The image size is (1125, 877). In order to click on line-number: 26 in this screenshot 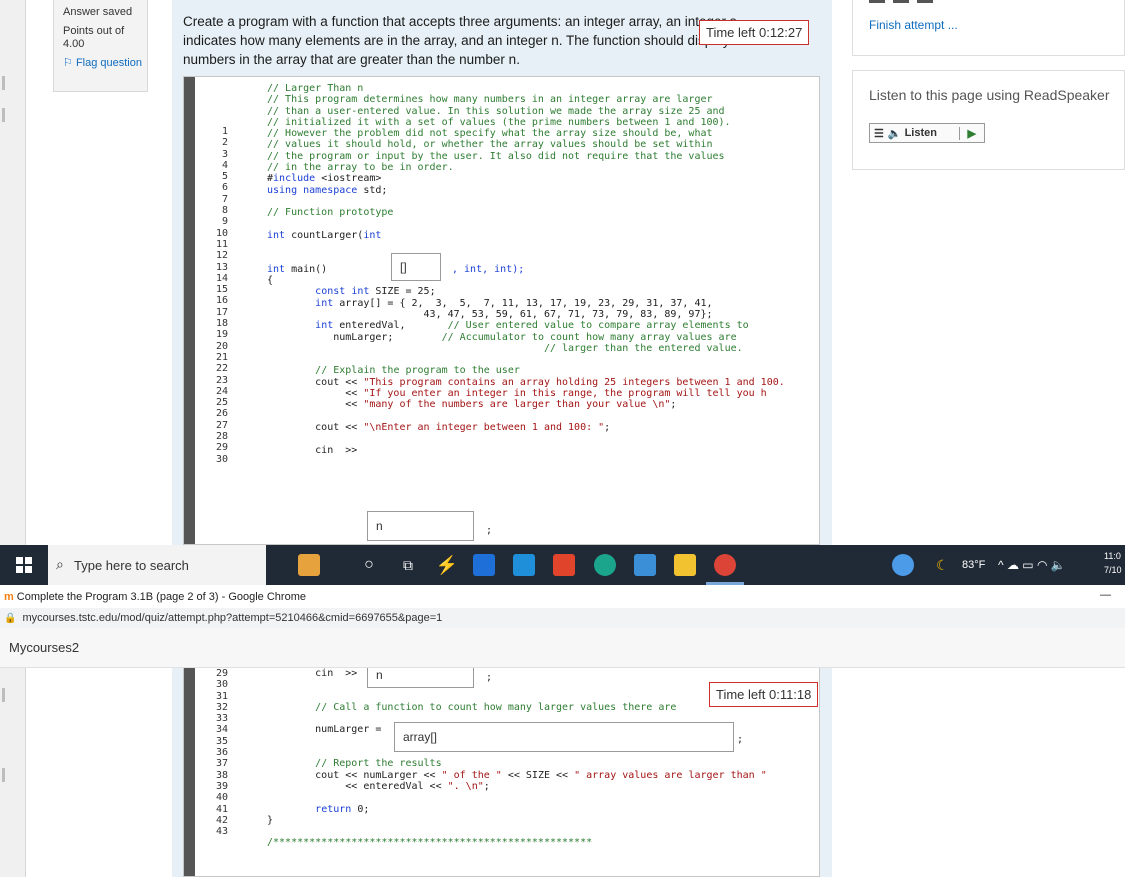, I will do `click(221, 414)`.